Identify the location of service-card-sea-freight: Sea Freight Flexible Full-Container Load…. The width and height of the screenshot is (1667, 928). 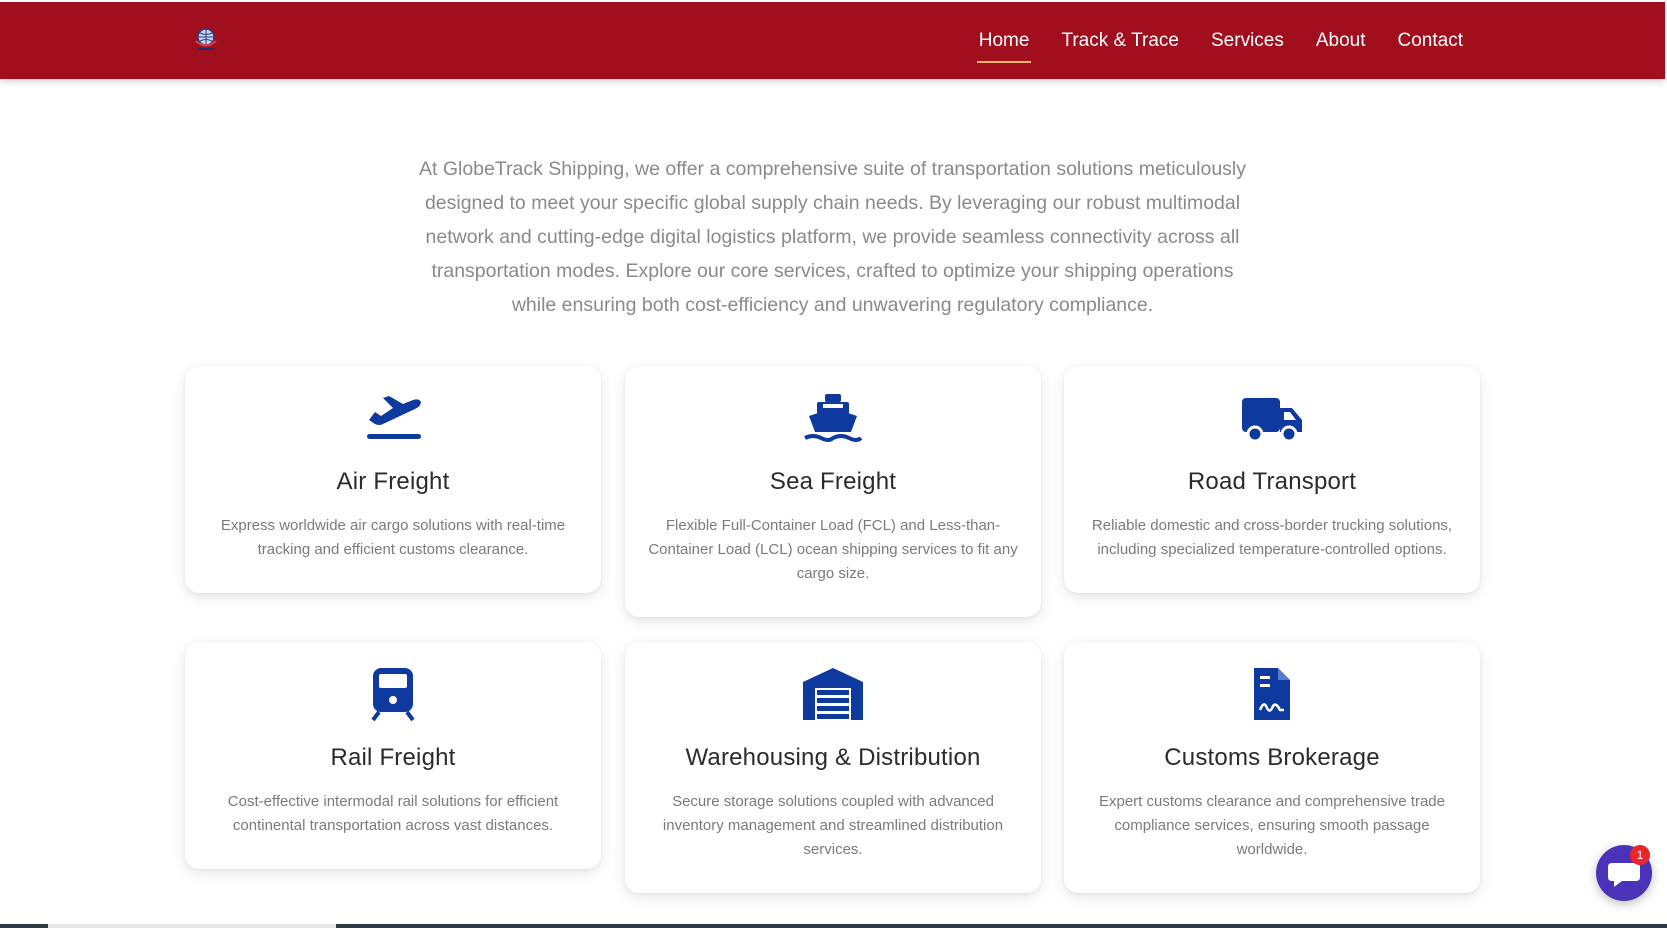
(833, 491).